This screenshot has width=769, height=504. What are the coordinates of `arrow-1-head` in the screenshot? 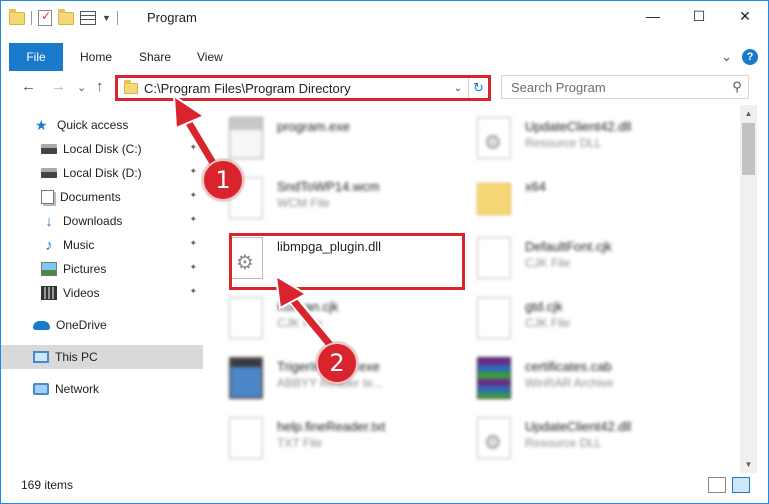 It's located at (189, 112).